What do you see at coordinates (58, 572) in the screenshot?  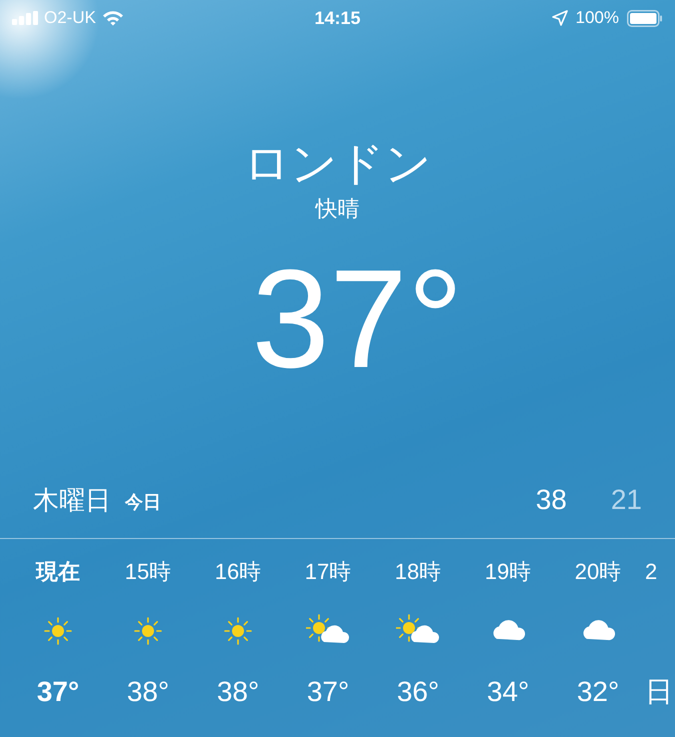 I see `hour-label: 現在` at bounding box center [58, 572].